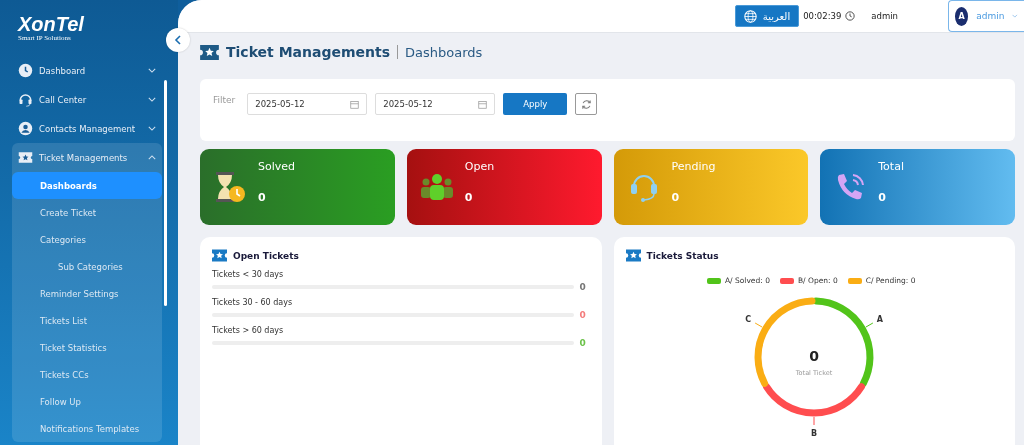 This screenshot has height=445, width=1024. Describe the element at coordinates (693, 166) in the screenshot. I see `stat-title: Pending` at that location.